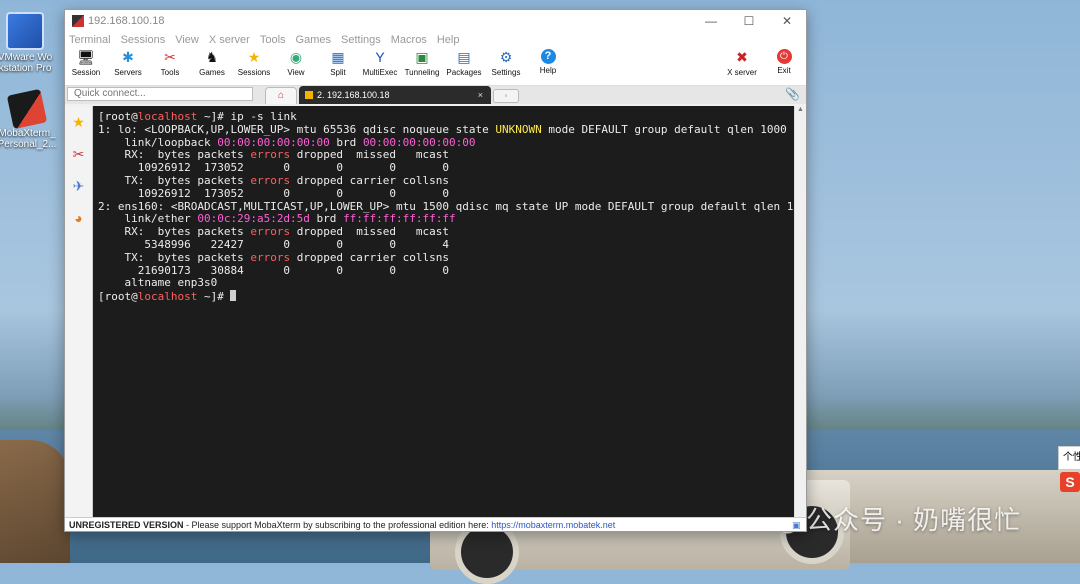 The image size is (1080, 584). I want to click on session-tab-label: 2. 192.168.100.18, so click(353, 95).